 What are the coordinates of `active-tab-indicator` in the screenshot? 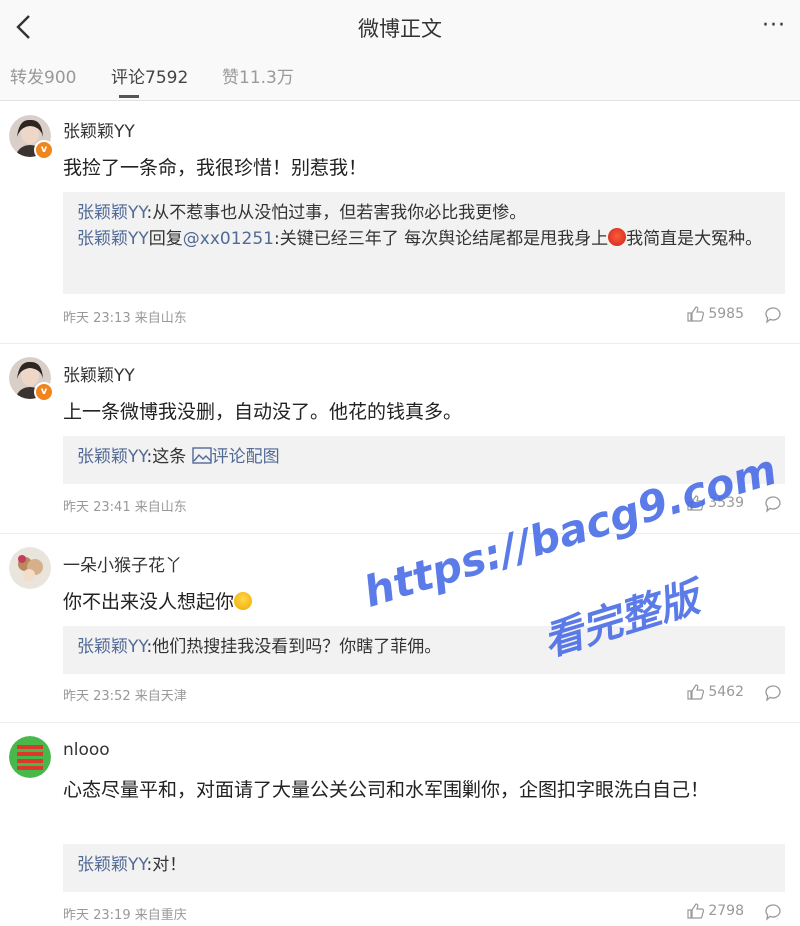 It's located at (129, 96).